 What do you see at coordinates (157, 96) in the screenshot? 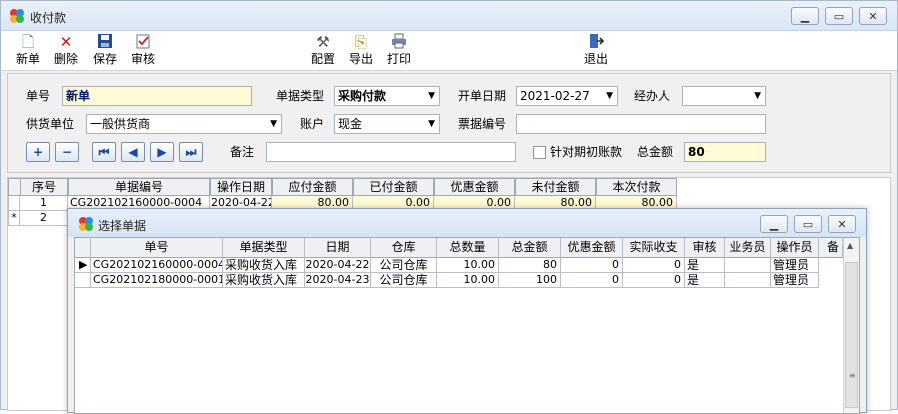
I see `doc-no-field: 新单` at bounding box center [157, 96].